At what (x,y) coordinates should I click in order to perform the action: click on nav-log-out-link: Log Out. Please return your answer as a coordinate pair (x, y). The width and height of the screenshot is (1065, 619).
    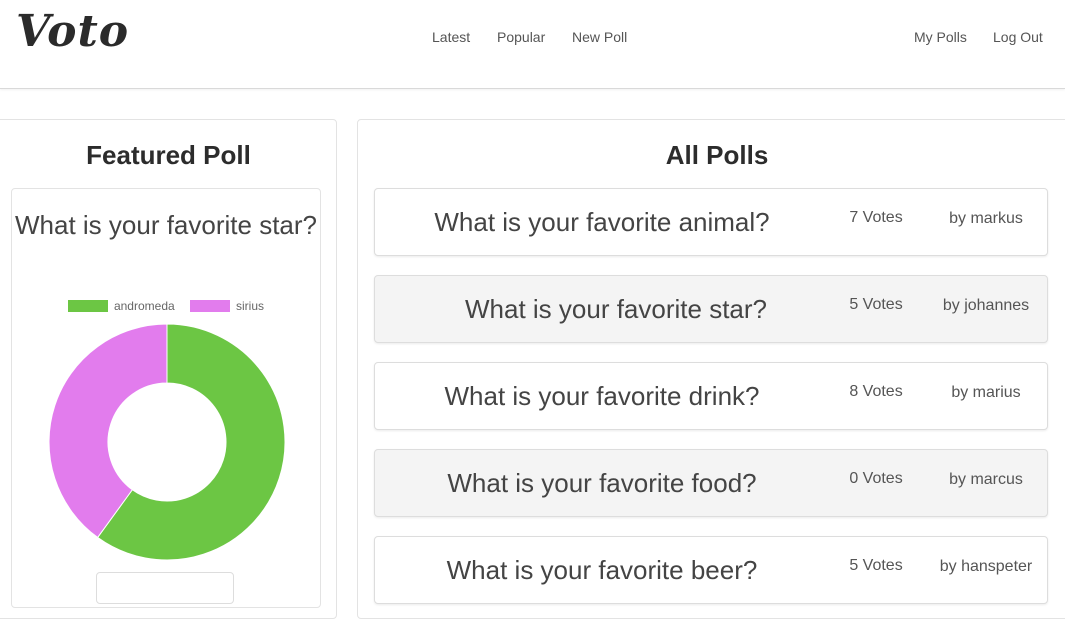
    Looking at the image, I should click on (1018, 37).